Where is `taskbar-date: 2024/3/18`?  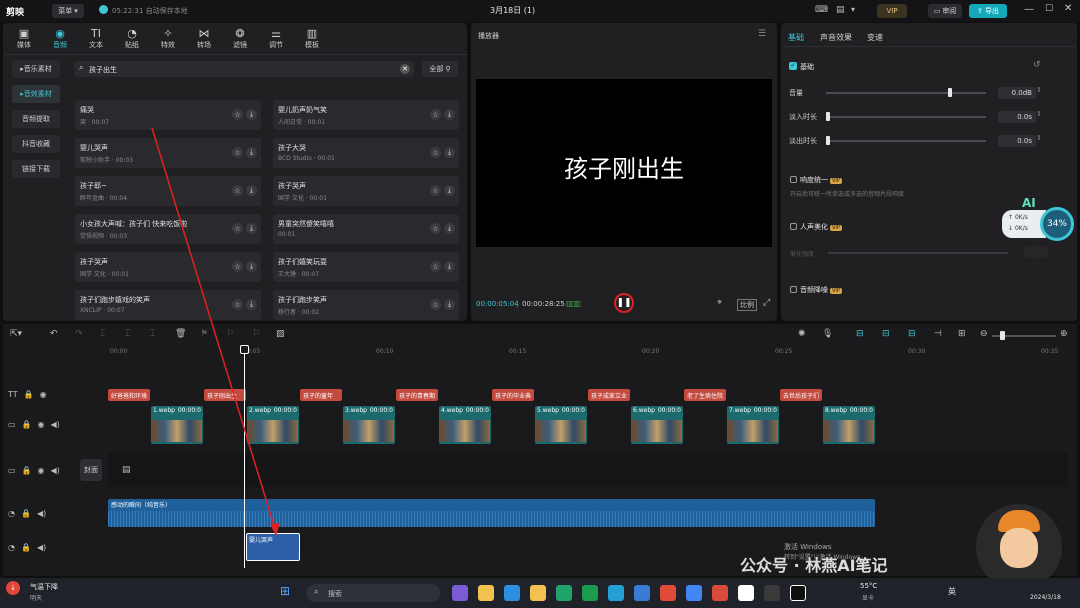
taskbar-date: 2024/3/18 is located at coordinates (1045, 597).